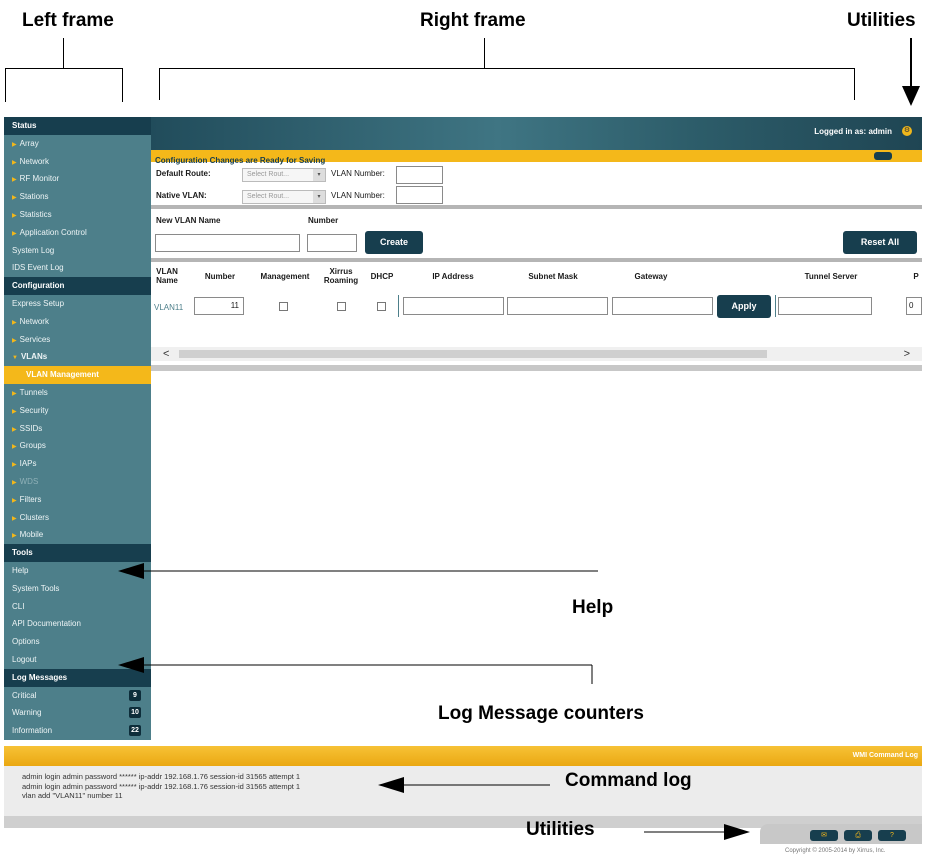  What do you see at coordinates (77, 731) in the screenshot?
I see `sidebar-item-information: Information 22` at bounding box center [77, 731].